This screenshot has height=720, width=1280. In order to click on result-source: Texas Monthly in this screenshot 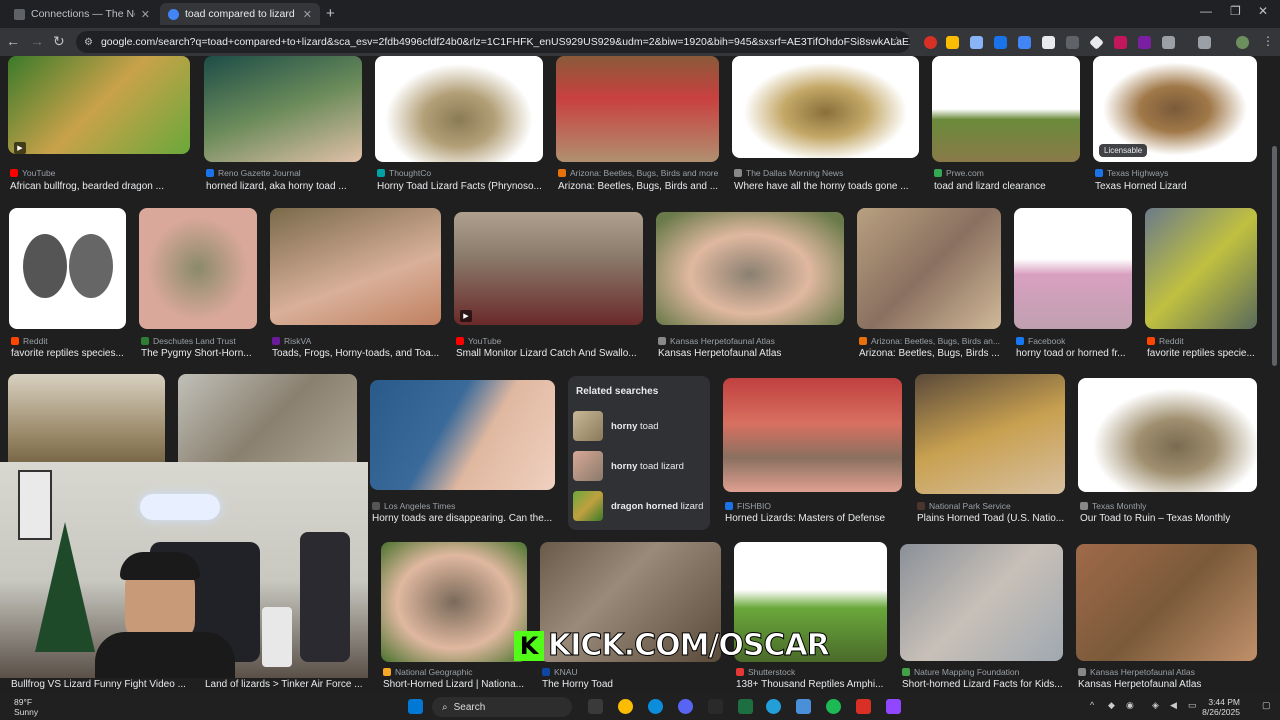, I will do `click(1113, 506)`.